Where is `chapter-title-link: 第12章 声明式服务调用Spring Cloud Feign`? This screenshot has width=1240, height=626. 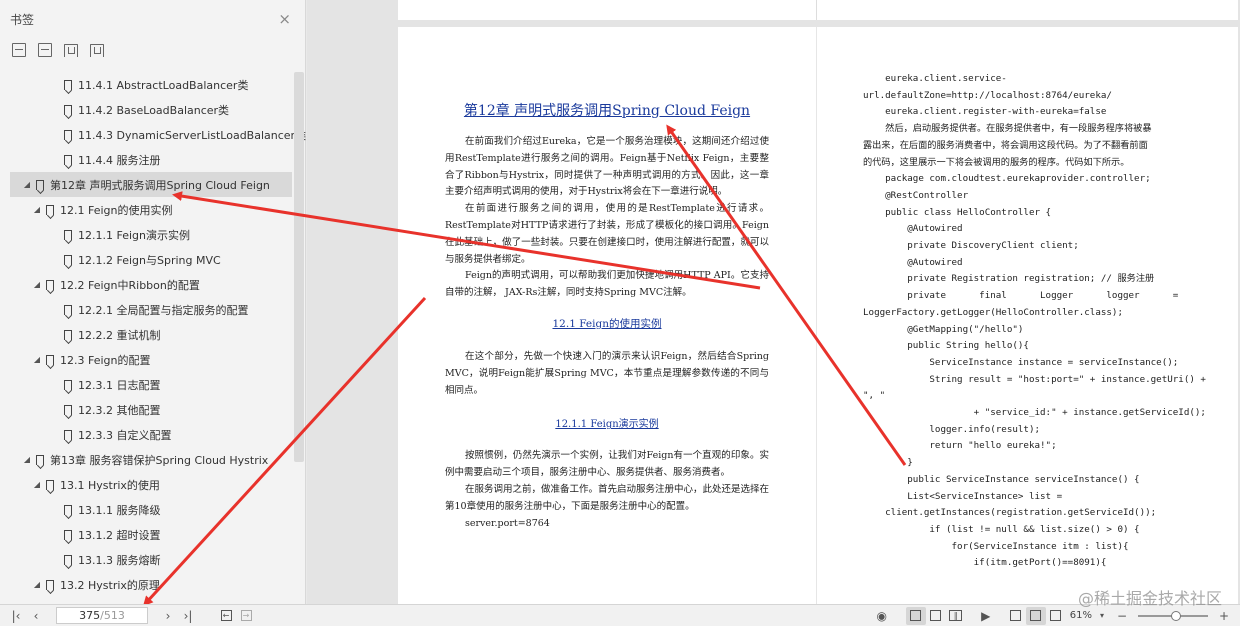
chapter-title-link: 第12章 声明式服务调用Spring Cloud Feign is located at coordinates (607, 110).